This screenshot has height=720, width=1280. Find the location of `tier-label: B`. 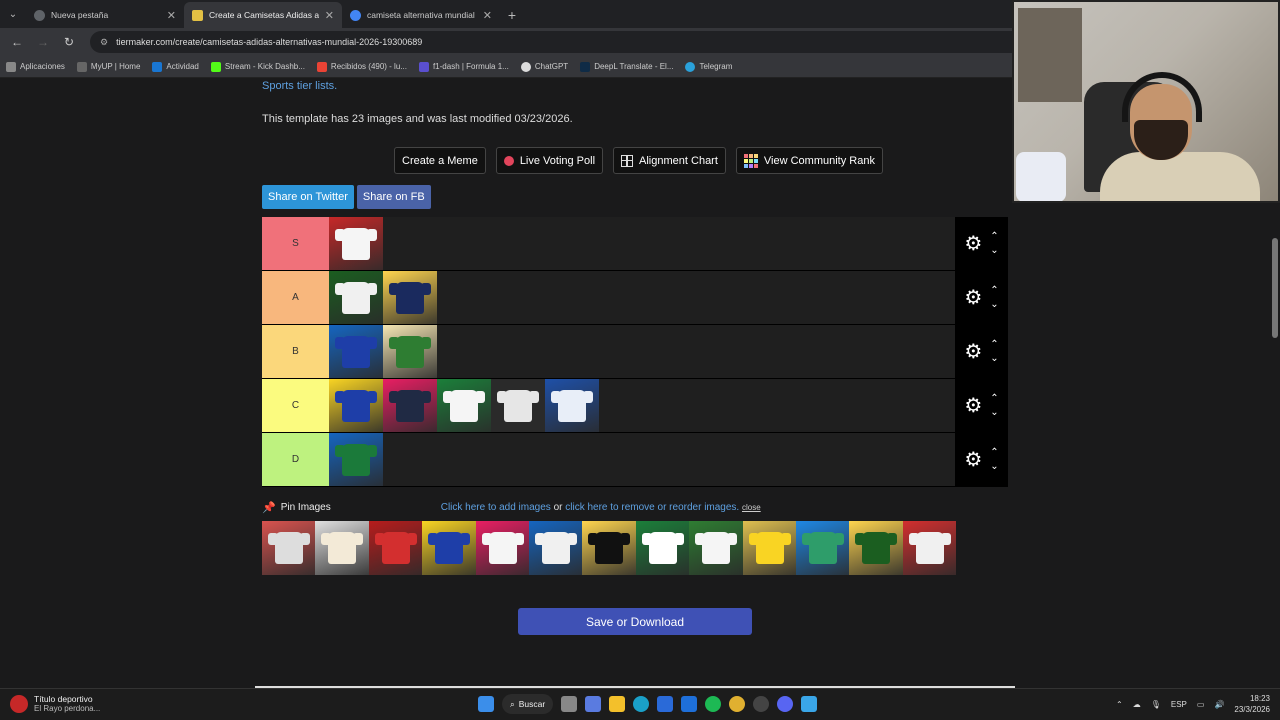

tier-label: B is located at coordinates (295, 351).